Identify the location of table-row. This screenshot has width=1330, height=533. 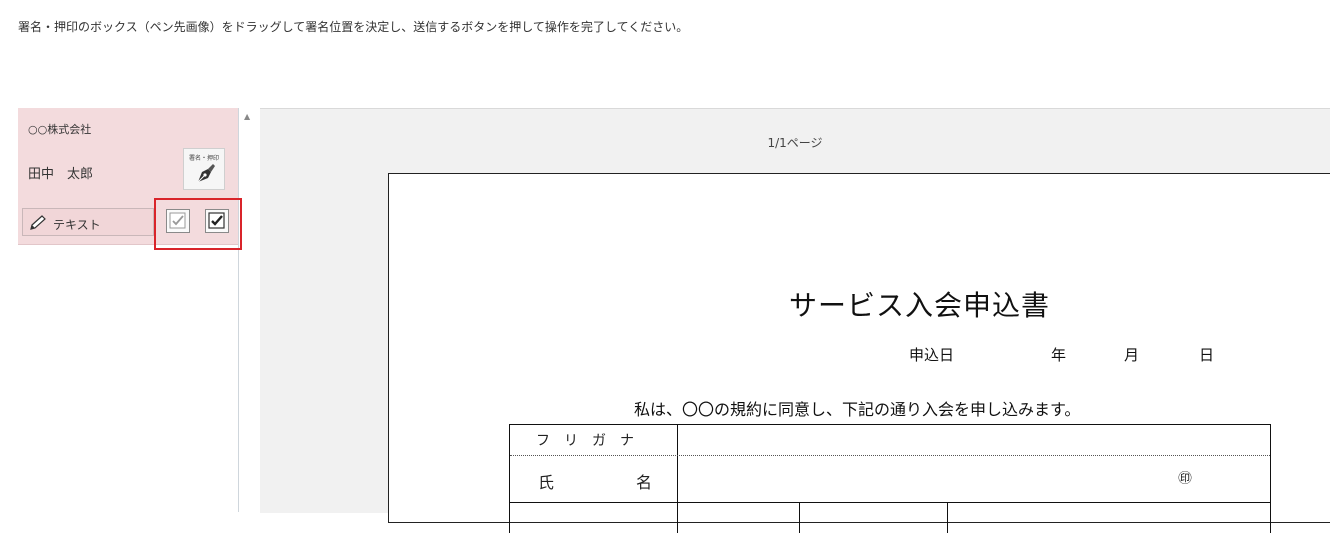
(890, 518).